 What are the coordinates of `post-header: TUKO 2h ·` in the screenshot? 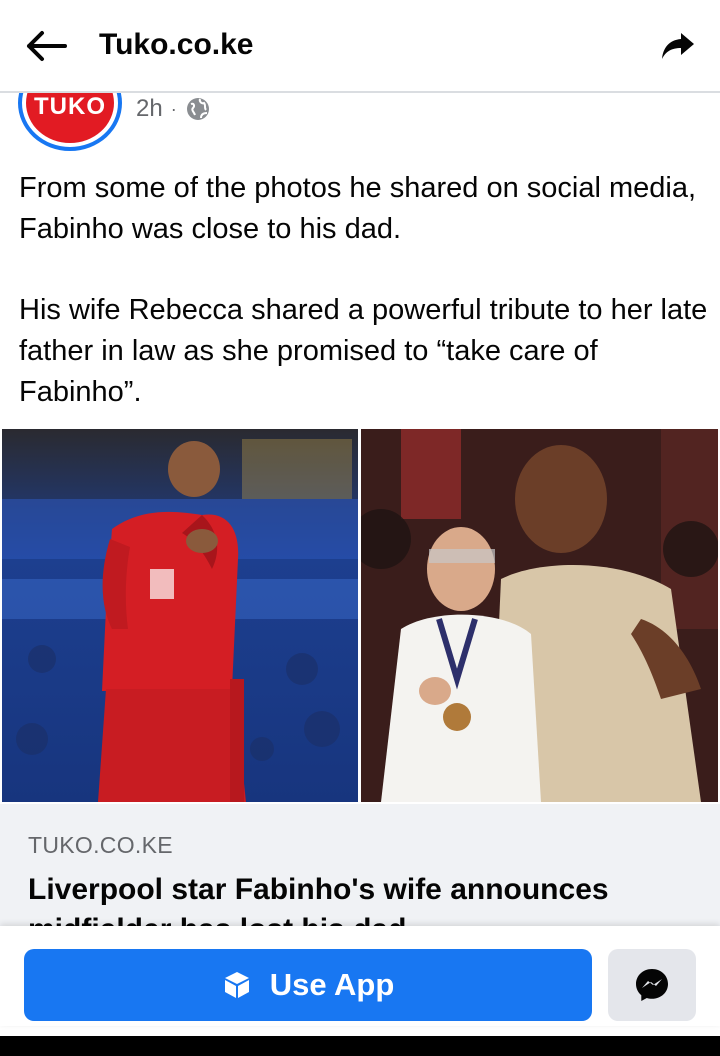 It's located at (360, 128).